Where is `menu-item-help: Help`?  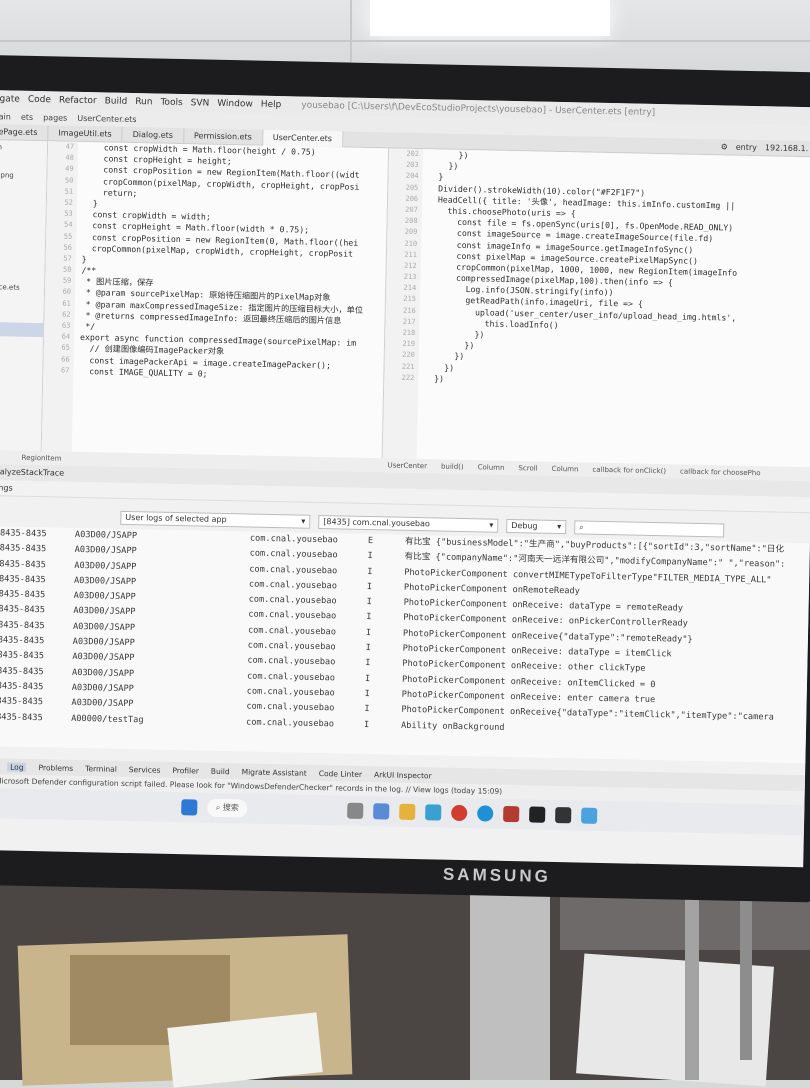
menu-item-help: Help is located at coordinates (271, 105).